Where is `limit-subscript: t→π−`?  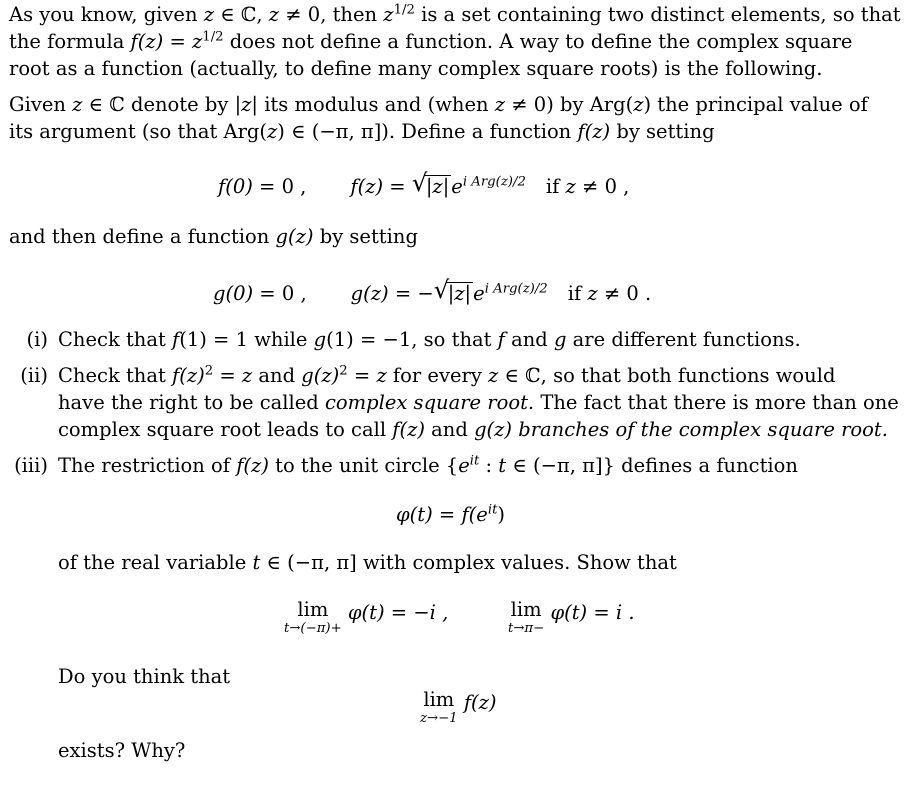 limit-subscript: t→π− is located at coordinates (526, 628).